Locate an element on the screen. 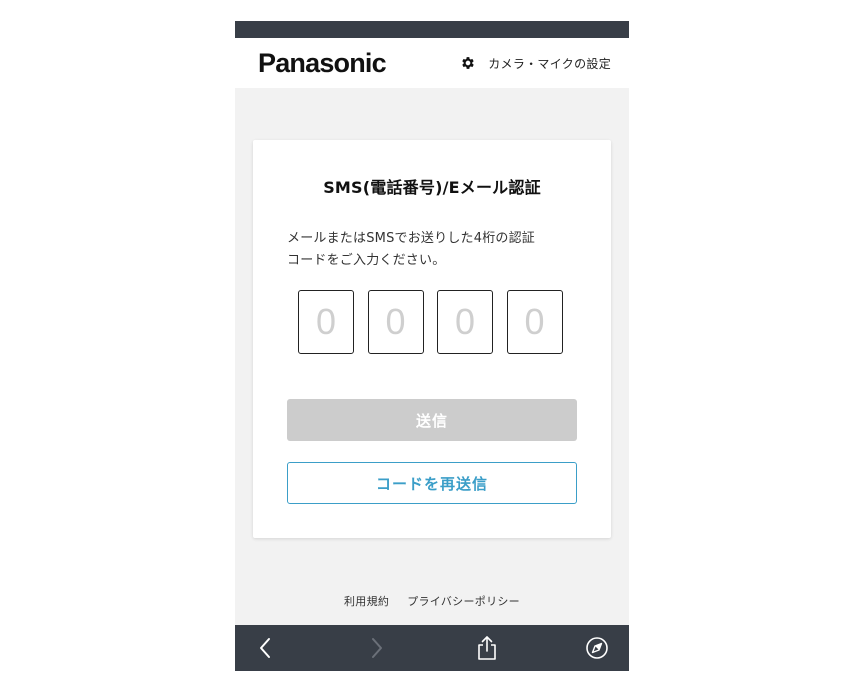  code-digit-2-input: 0 is located at coordinates (395, 322).